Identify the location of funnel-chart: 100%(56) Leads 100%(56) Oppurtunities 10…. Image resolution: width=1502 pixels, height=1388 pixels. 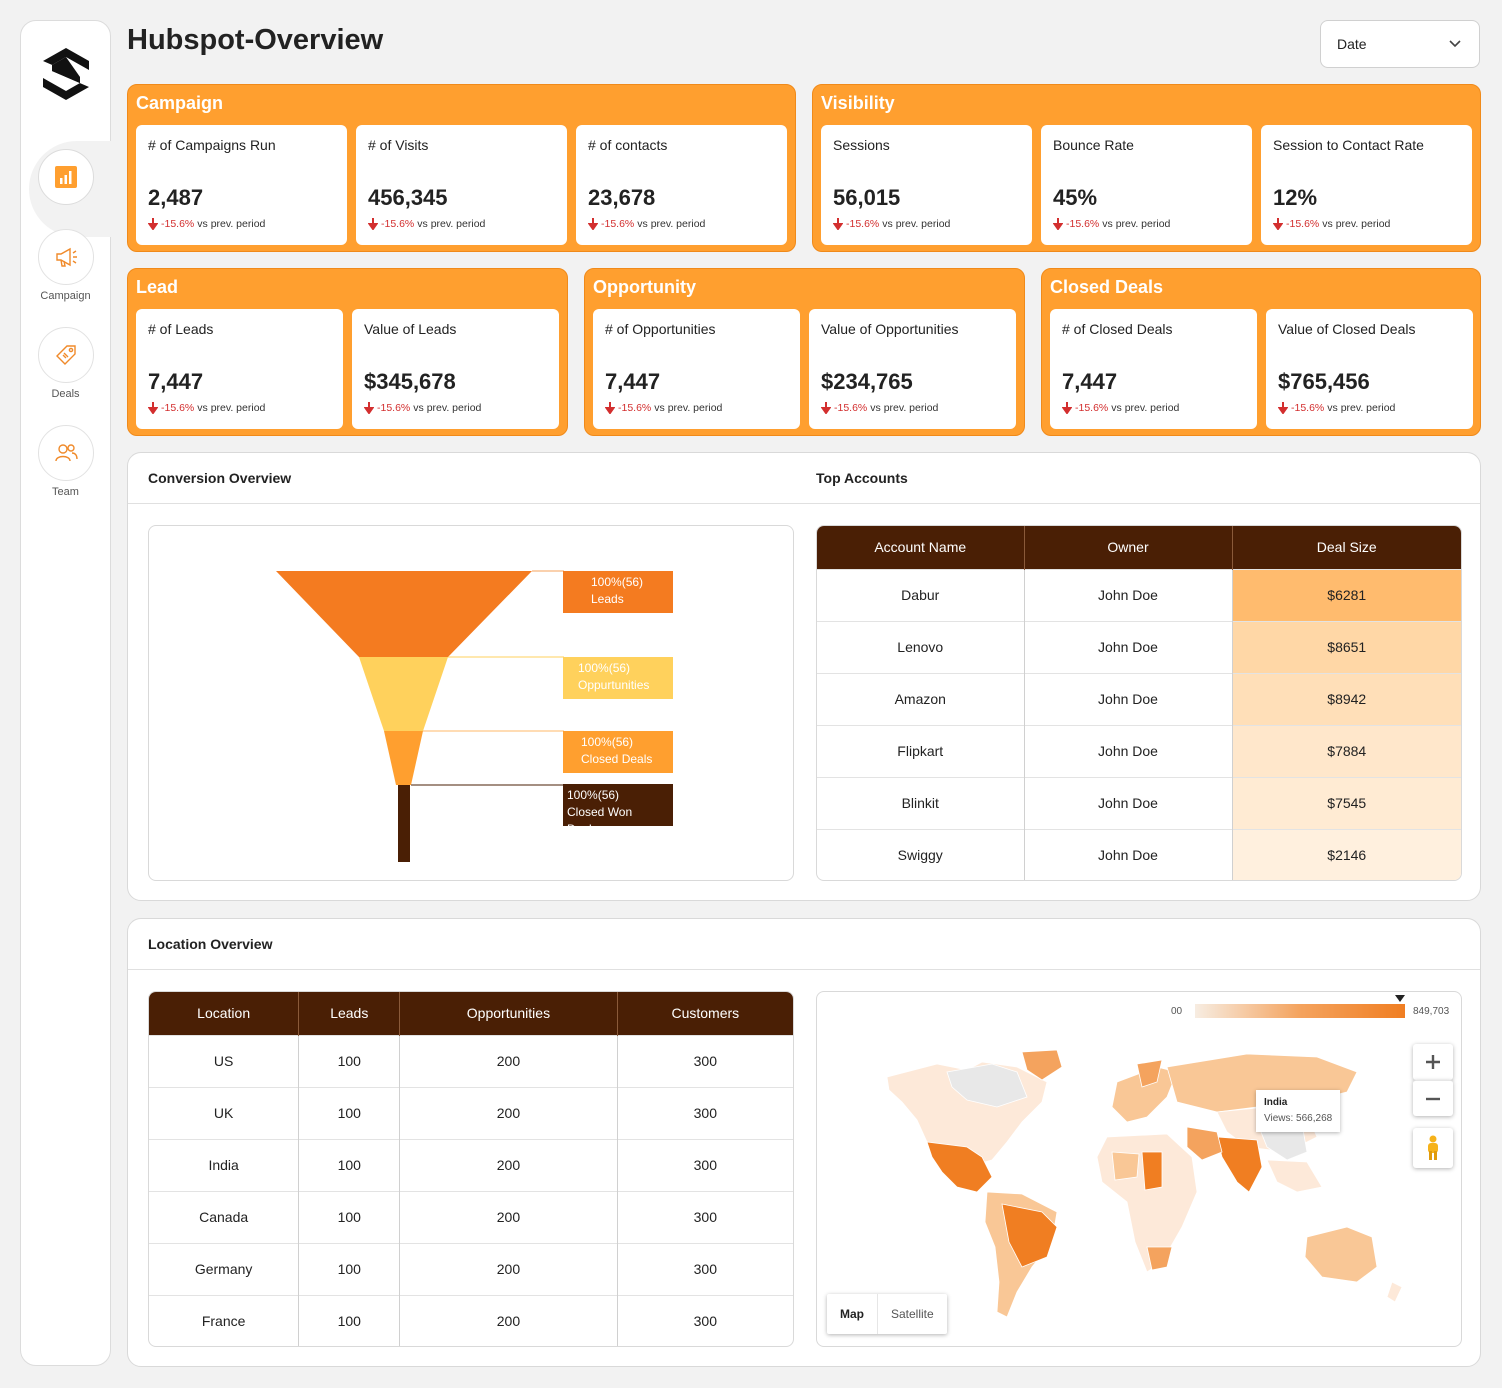
(471, 703).